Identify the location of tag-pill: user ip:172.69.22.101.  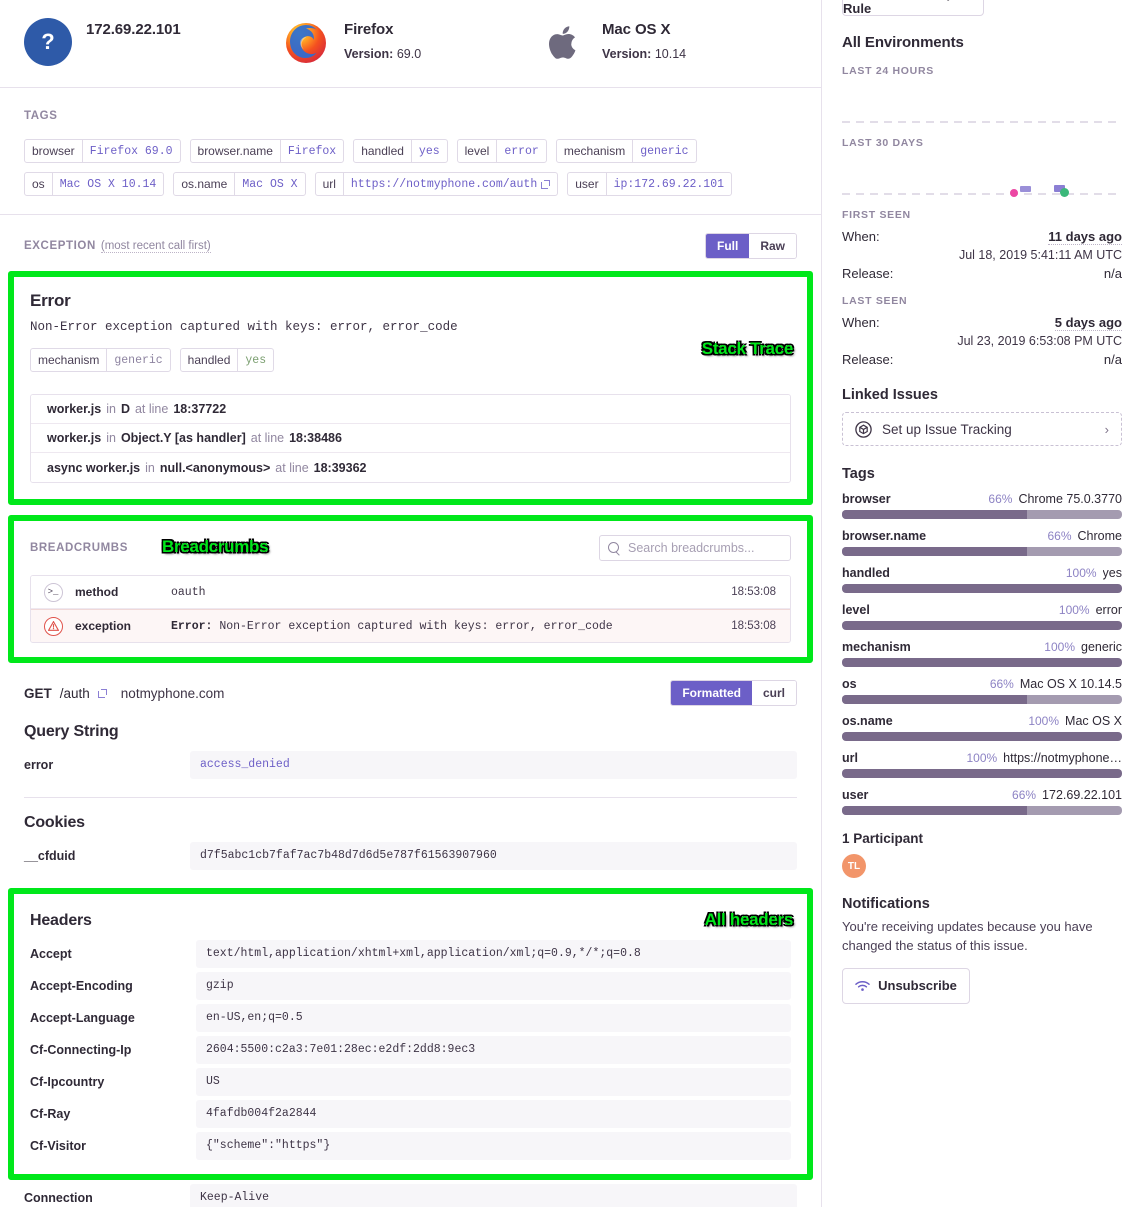
(650, 184).